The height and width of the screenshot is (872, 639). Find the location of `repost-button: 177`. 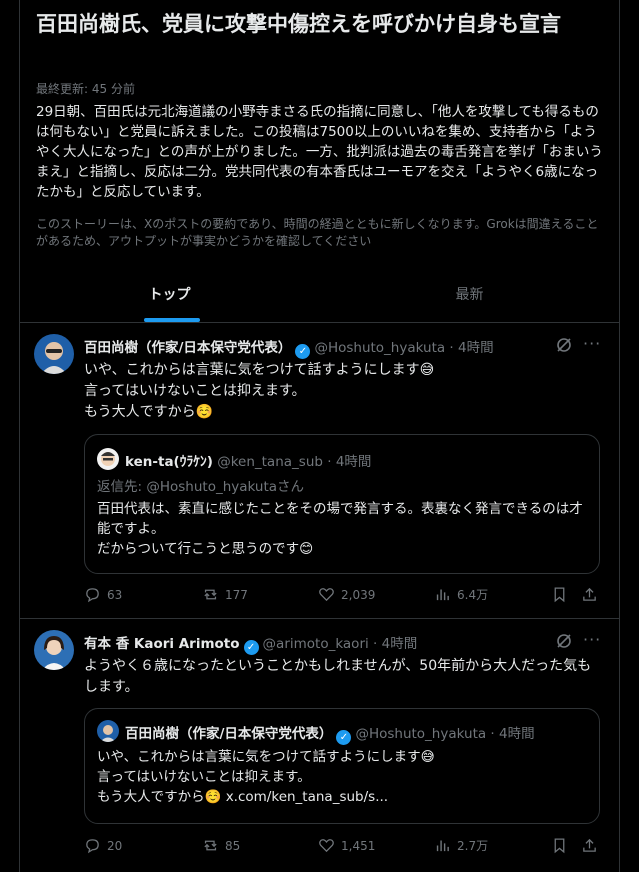

repost-button: 177 is located at coordinates (225, 594).